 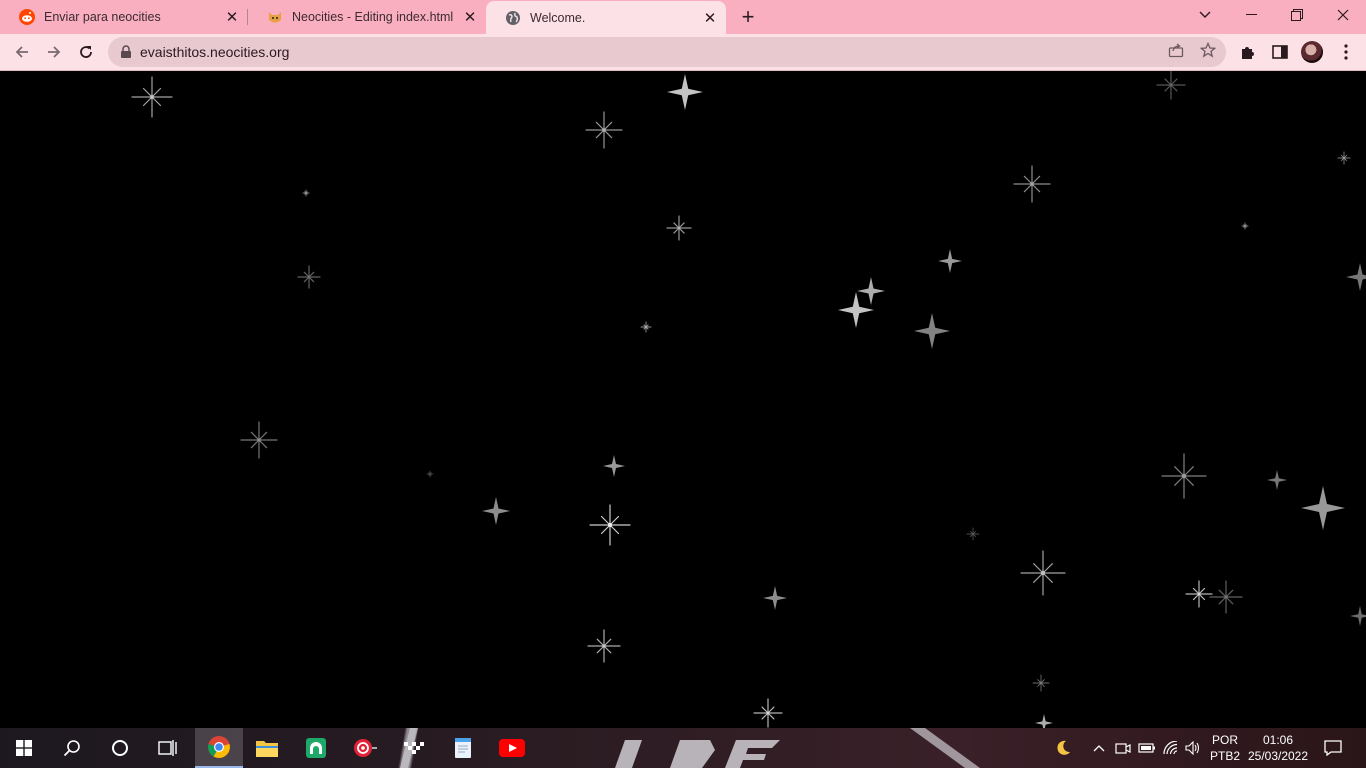 What do you see at coordinates (463, 748) in the screenshot?
I see `notepad-icon` at bounding box center [463, 748].